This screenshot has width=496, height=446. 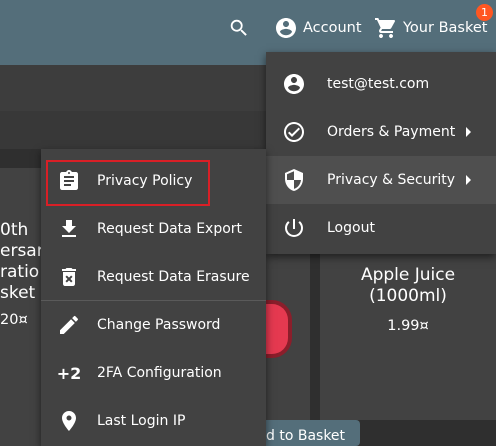 I want to click on menu-item-2fa-configuration: +2 2FA Configuration, so click(x=153, y=373).